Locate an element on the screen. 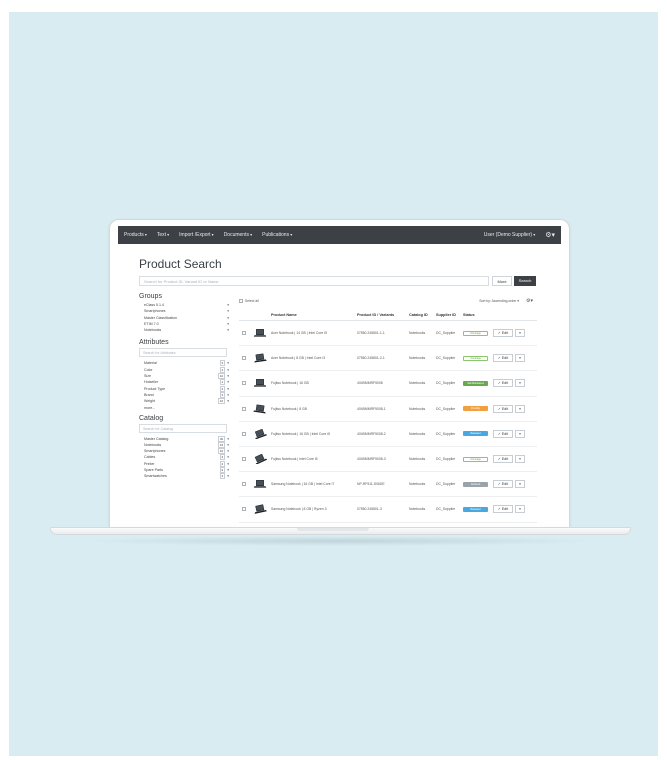 The height and width of the screenshot is (760, 667). col-product-id: Product ID / Variants is located at coordinates (383, 315).